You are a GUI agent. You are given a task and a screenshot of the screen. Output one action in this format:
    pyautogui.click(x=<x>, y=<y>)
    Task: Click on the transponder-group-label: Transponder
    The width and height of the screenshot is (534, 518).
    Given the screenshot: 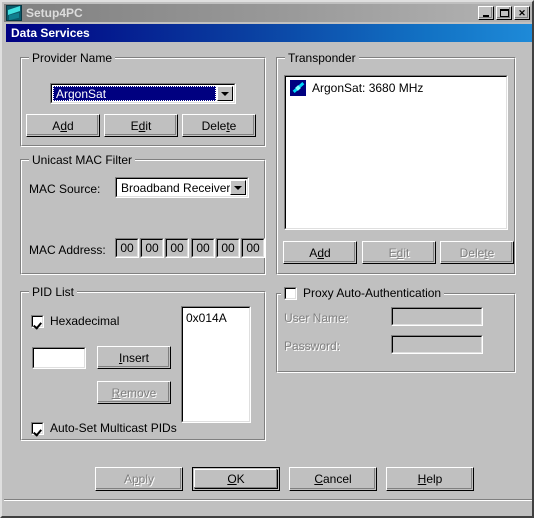 What is the action you would take?
    pyautogui.click(x=322, y=58)
    